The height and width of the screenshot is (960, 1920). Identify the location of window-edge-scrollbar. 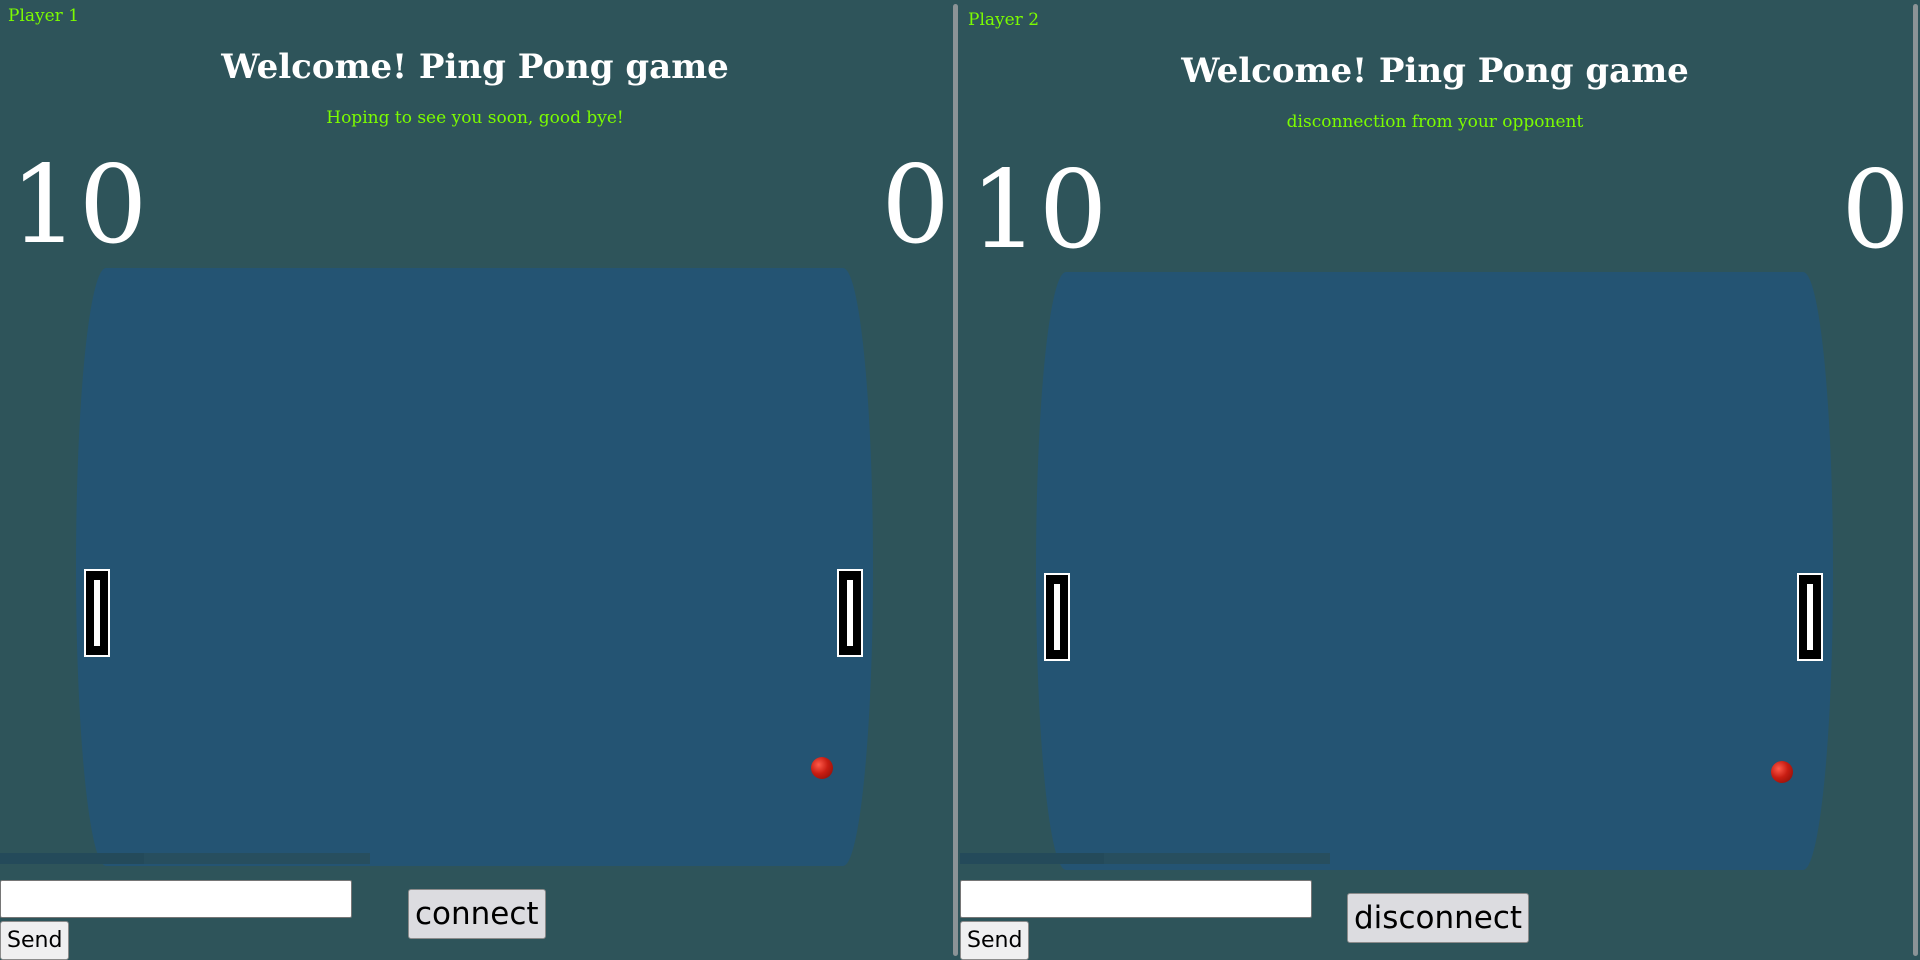
(1915, 480).